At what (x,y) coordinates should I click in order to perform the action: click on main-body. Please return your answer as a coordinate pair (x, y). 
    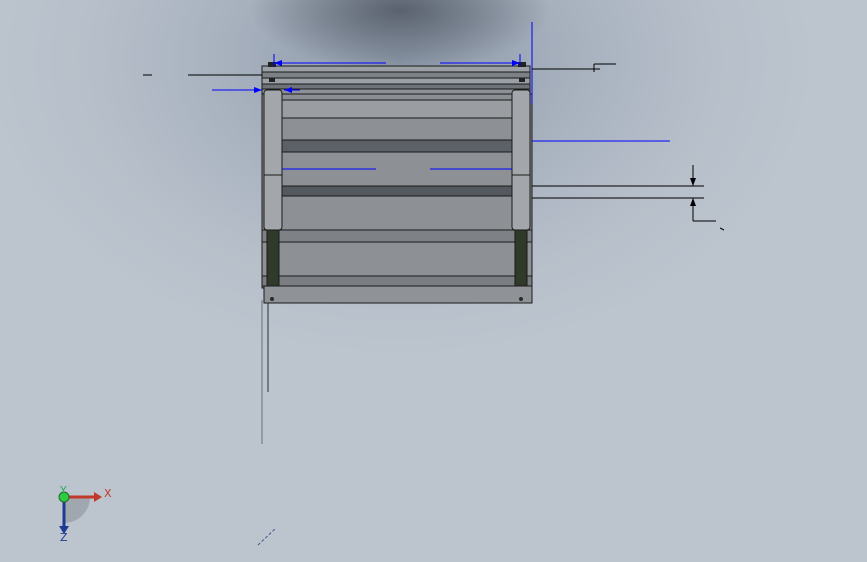
    Looking at the image, I should click on (397, 191).